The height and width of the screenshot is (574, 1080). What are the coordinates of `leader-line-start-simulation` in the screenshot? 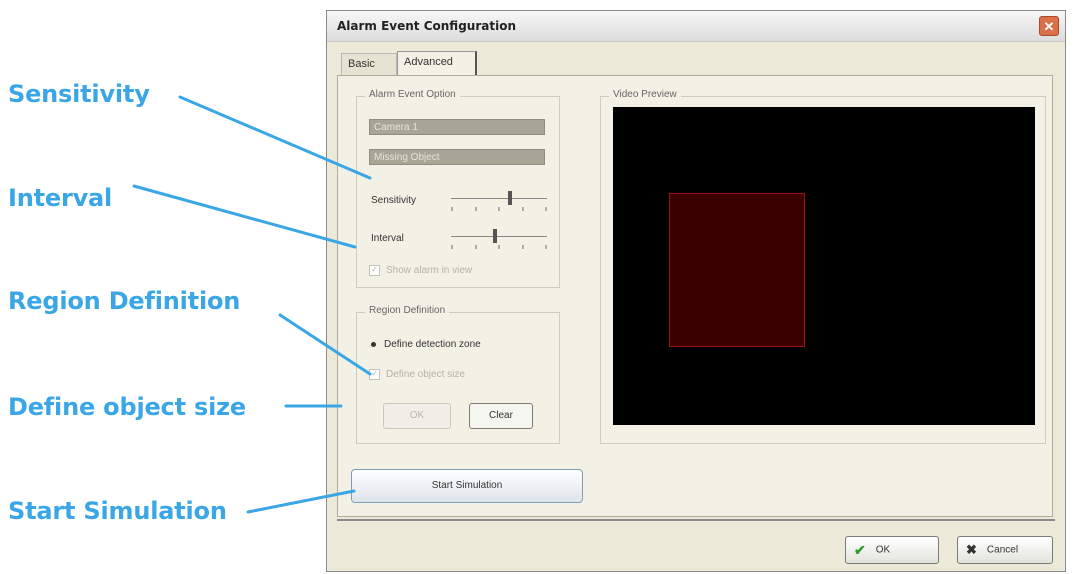 It's located at (301, 501).